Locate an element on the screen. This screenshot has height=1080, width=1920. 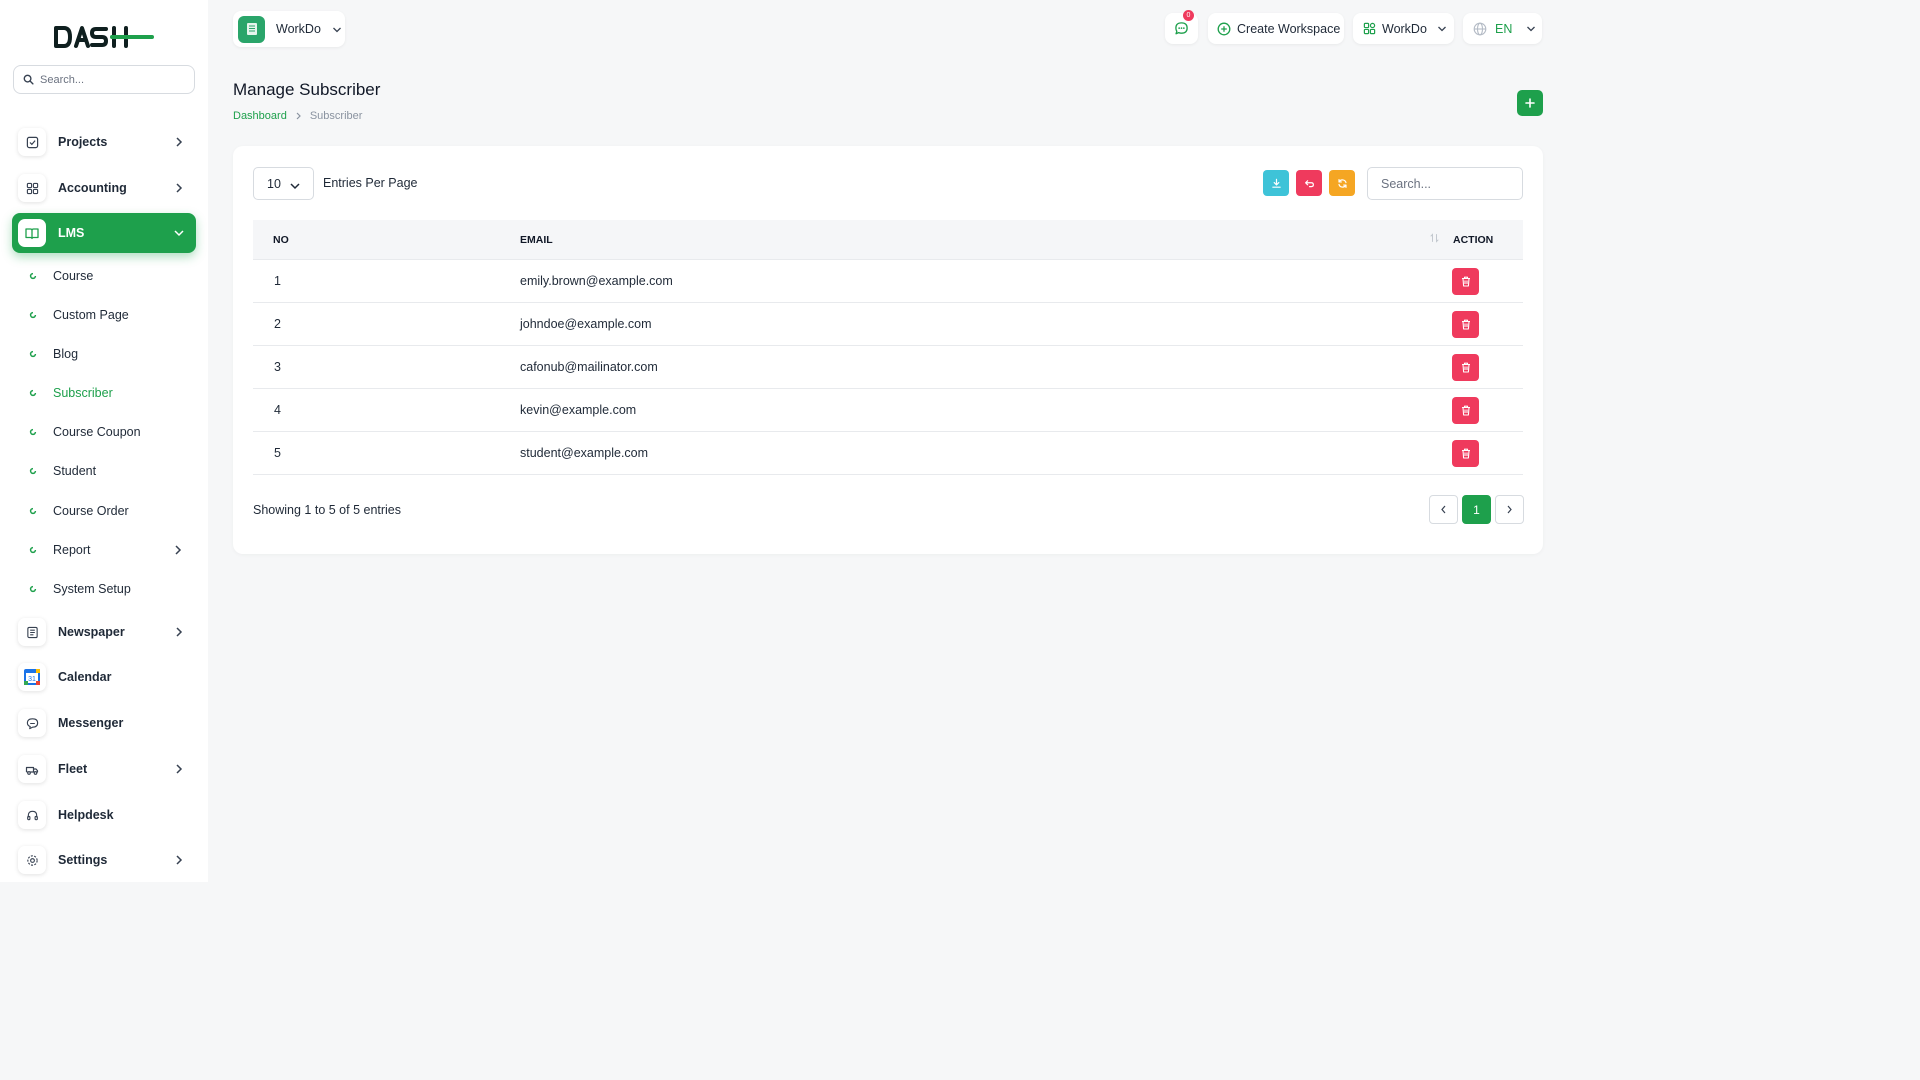
column-header-email: EMAIL is located at coordinates (536, 240).